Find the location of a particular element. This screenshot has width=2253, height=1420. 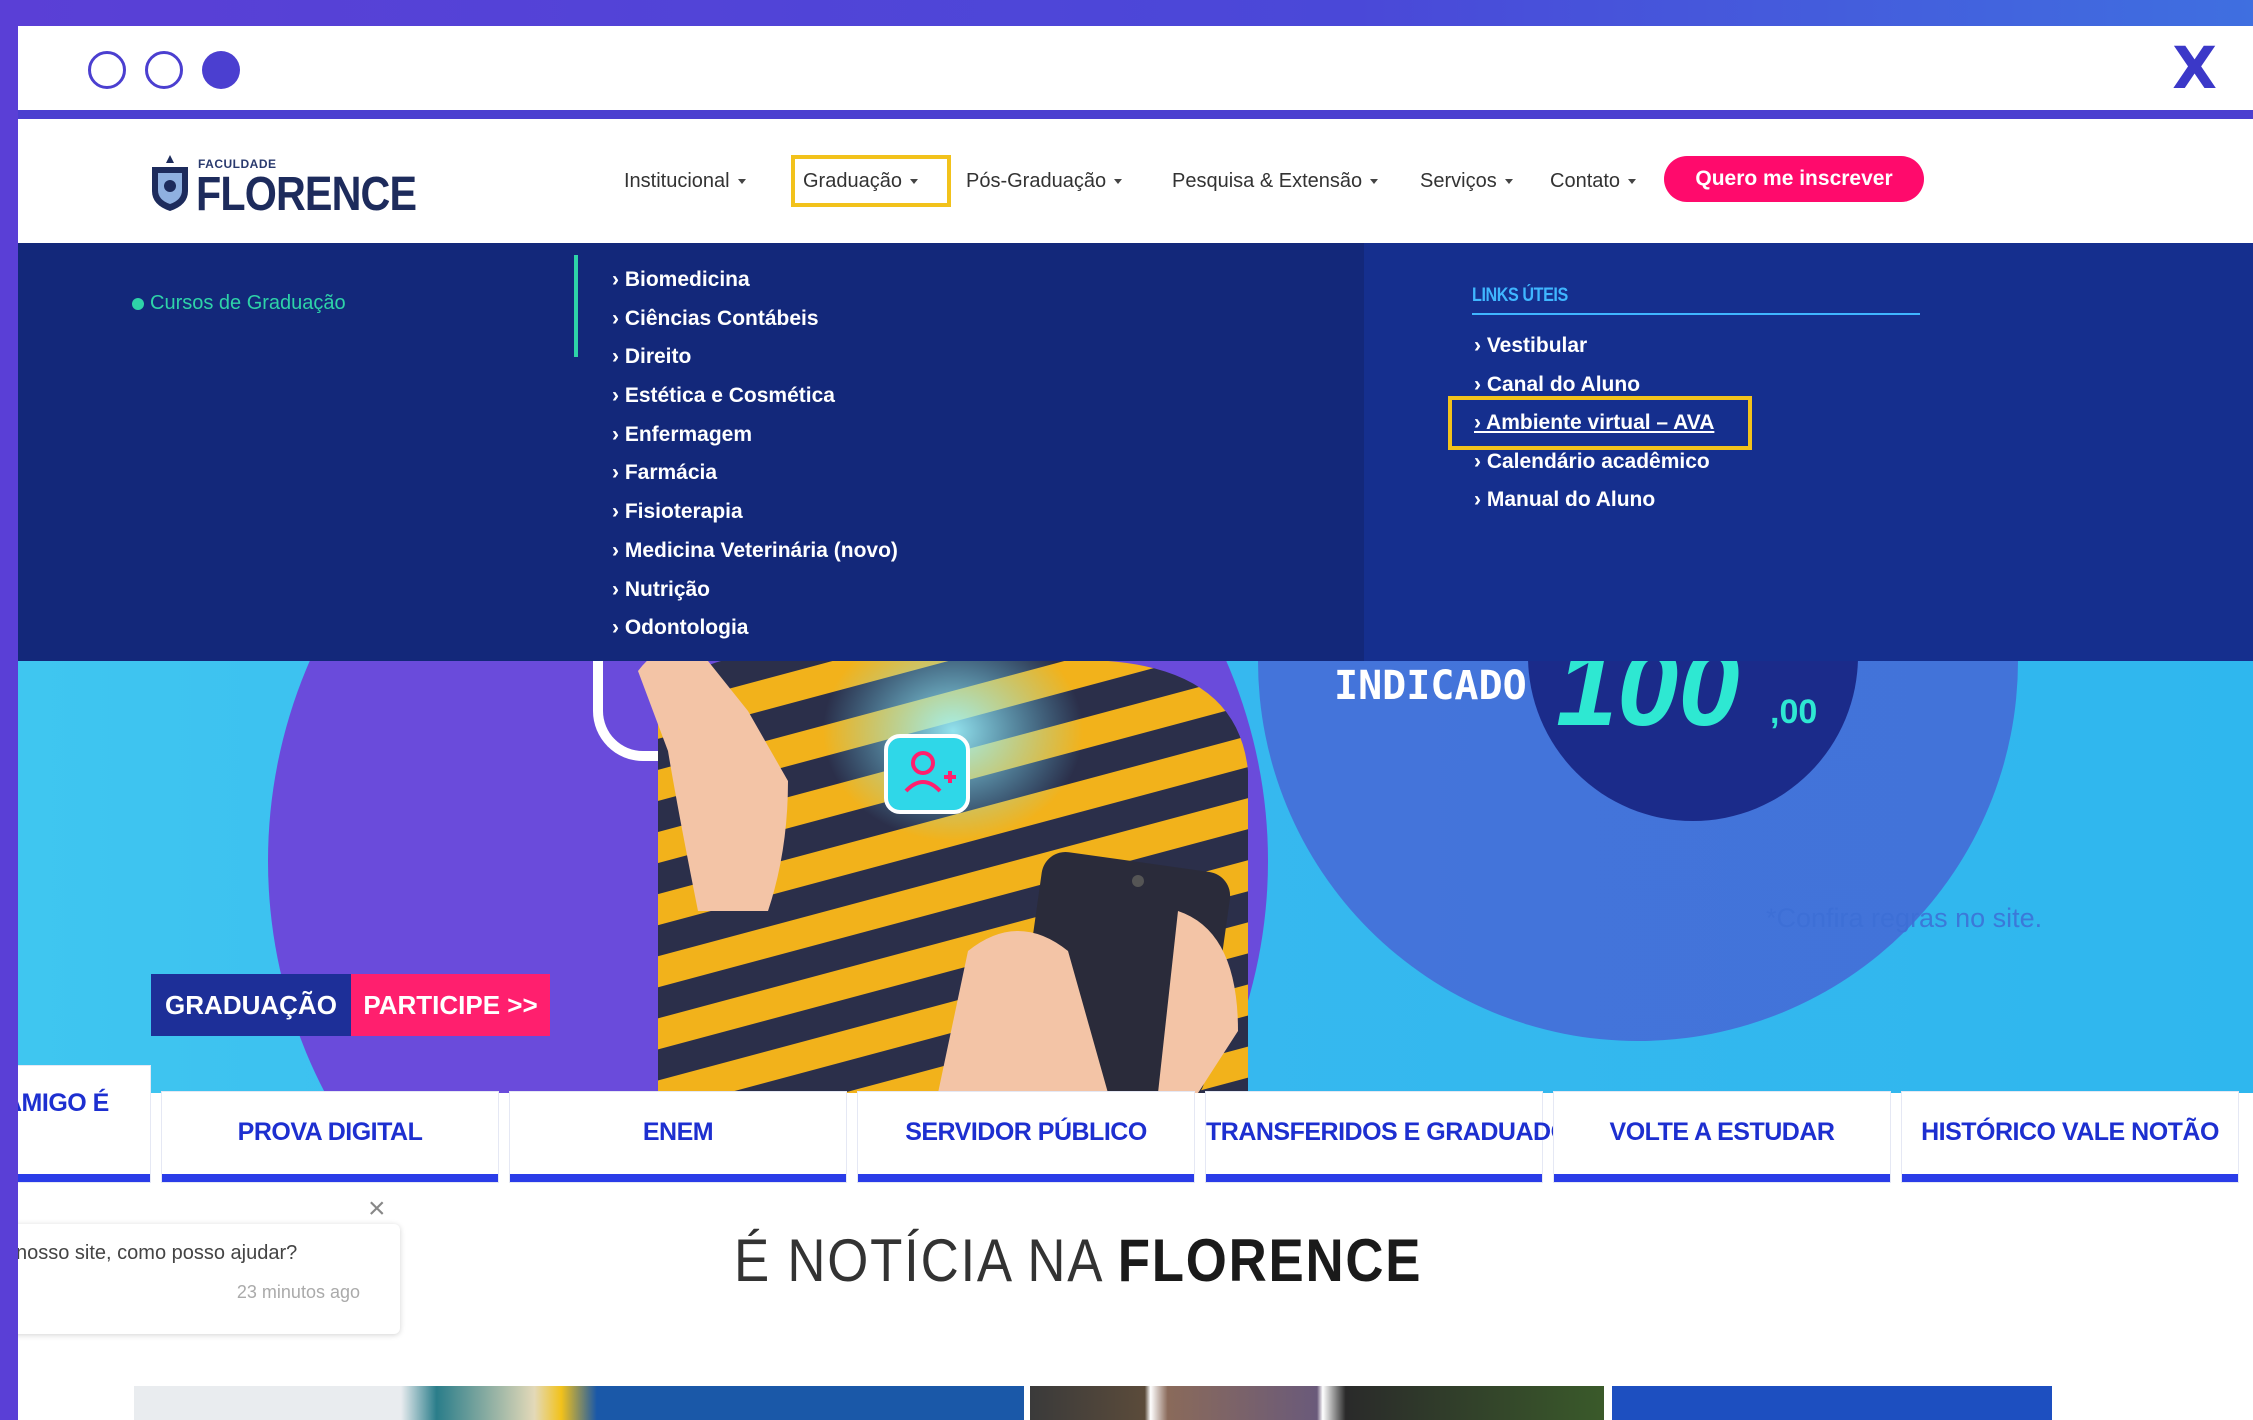

hero-amount: 100 is located at coordinates (1648, 705).